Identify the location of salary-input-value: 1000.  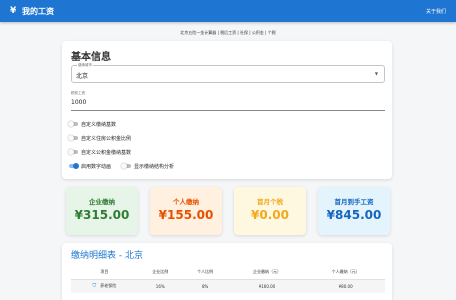
(78, 102).